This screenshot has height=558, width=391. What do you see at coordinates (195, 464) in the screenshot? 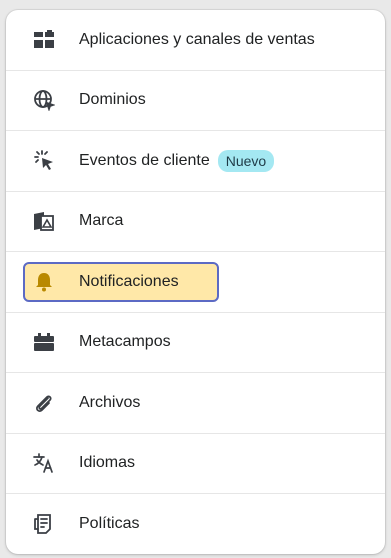
I see `menu-item-languages: Idiomas` at bounding box center [195, 464].